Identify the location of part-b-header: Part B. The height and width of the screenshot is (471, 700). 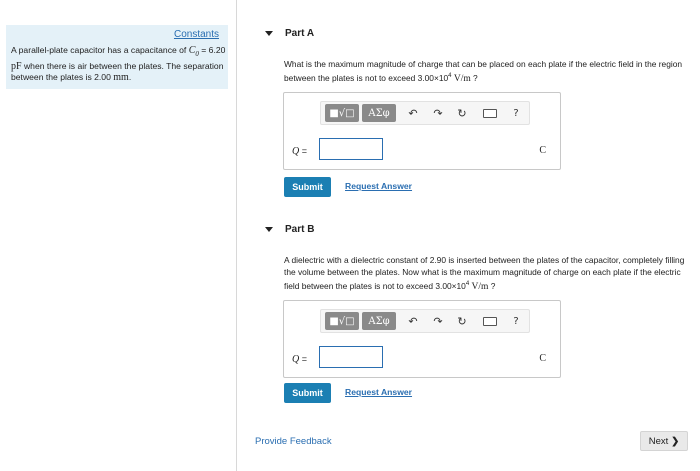
(475, 231).